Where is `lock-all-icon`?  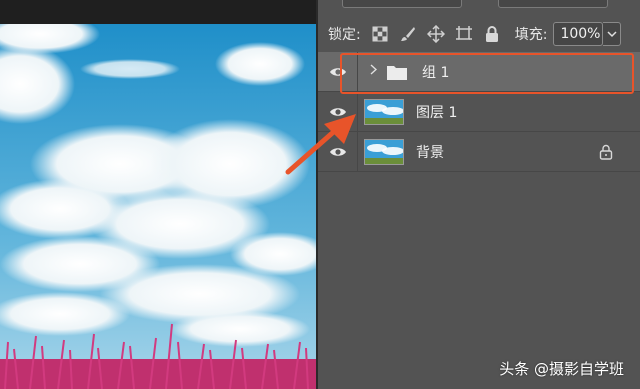 lock-all-icon is located at coordinates (492, 34).